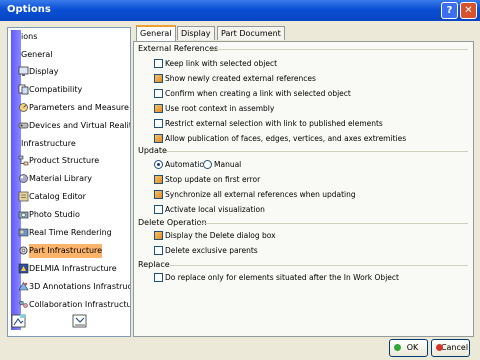 The height and width of the screenshot is (360, 480). What do you see at coordinates (449, 10) in the screenshot?
I see `help-button: ?` at bounding box center [449, 10].